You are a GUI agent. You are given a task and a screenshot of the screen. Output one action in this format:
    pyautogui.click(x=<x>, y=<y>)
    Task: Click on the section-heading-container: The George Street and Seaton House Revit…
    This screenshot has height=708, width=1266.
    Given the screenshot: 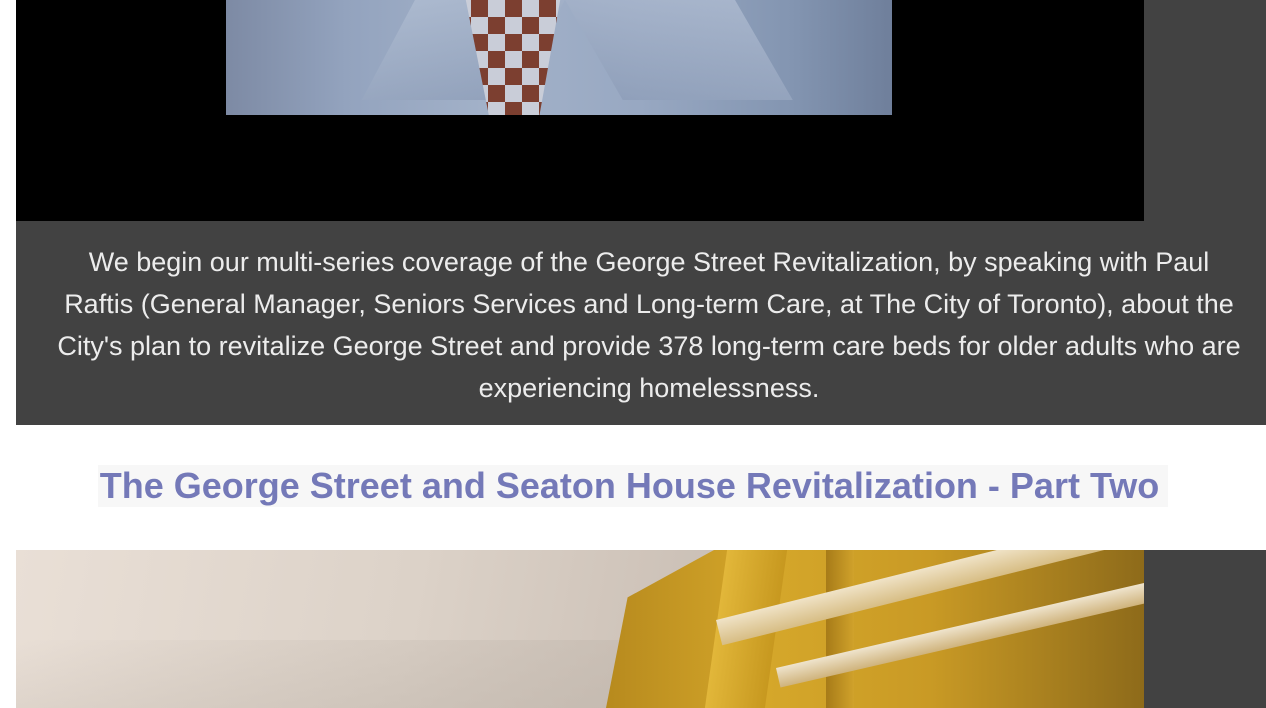 What is the action you would take?
    pyautogui.click(x=633, y=486)
    